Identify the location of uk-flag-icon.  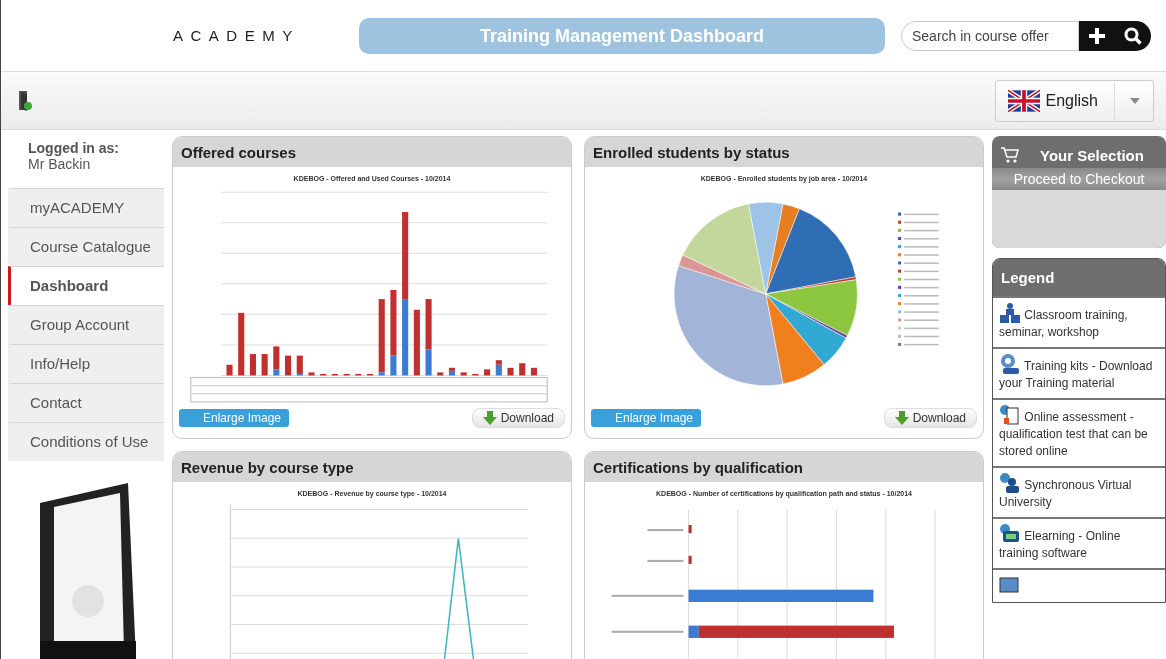
(1023, 100).